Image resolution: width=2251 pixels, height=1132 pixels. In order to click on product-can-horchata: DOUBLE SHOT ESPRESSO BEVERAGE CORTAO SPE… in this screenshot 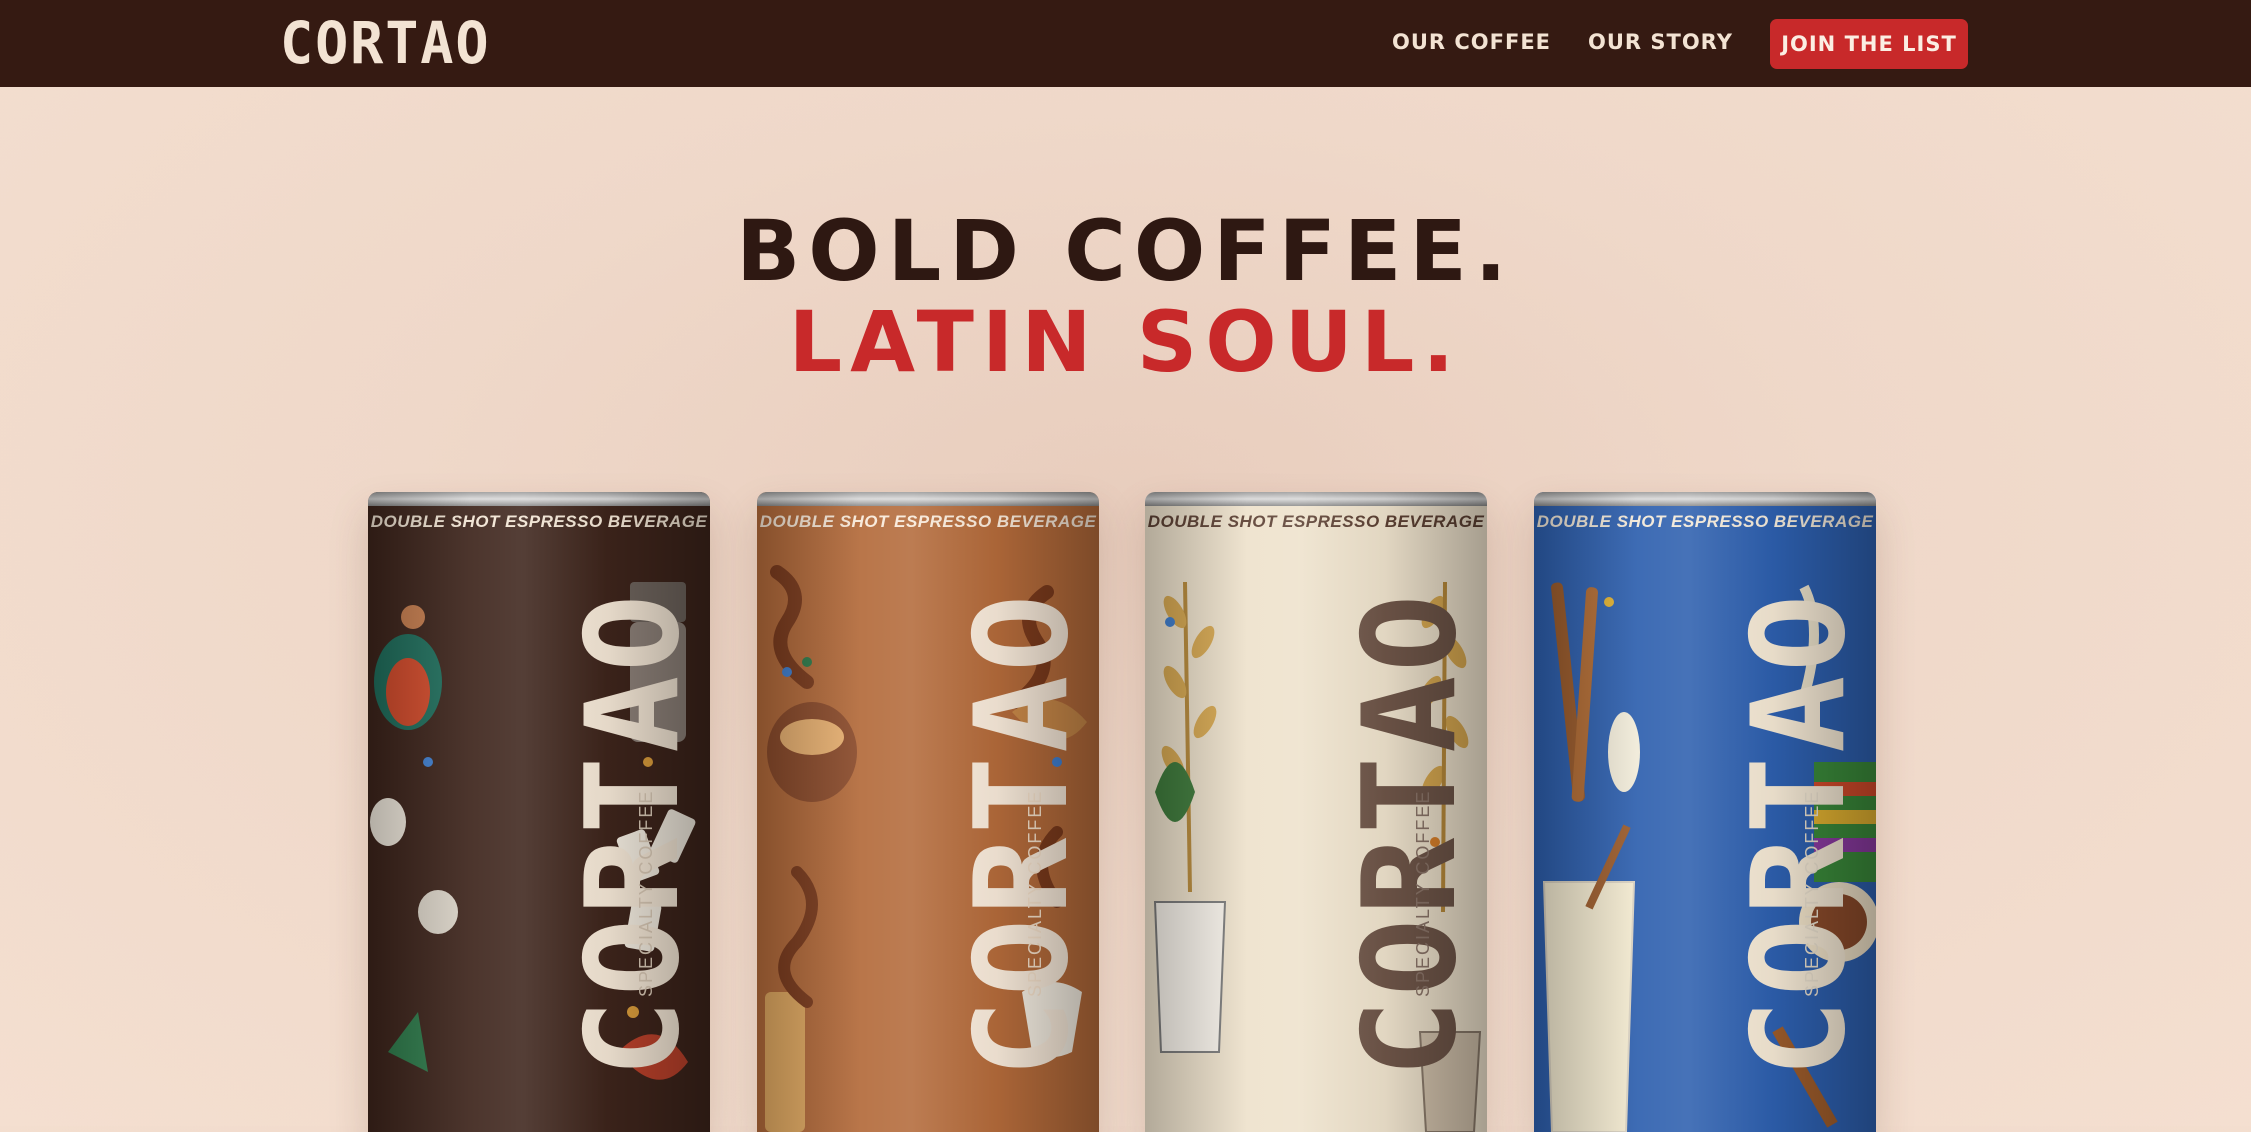, I will do `click(1705, 812)`.